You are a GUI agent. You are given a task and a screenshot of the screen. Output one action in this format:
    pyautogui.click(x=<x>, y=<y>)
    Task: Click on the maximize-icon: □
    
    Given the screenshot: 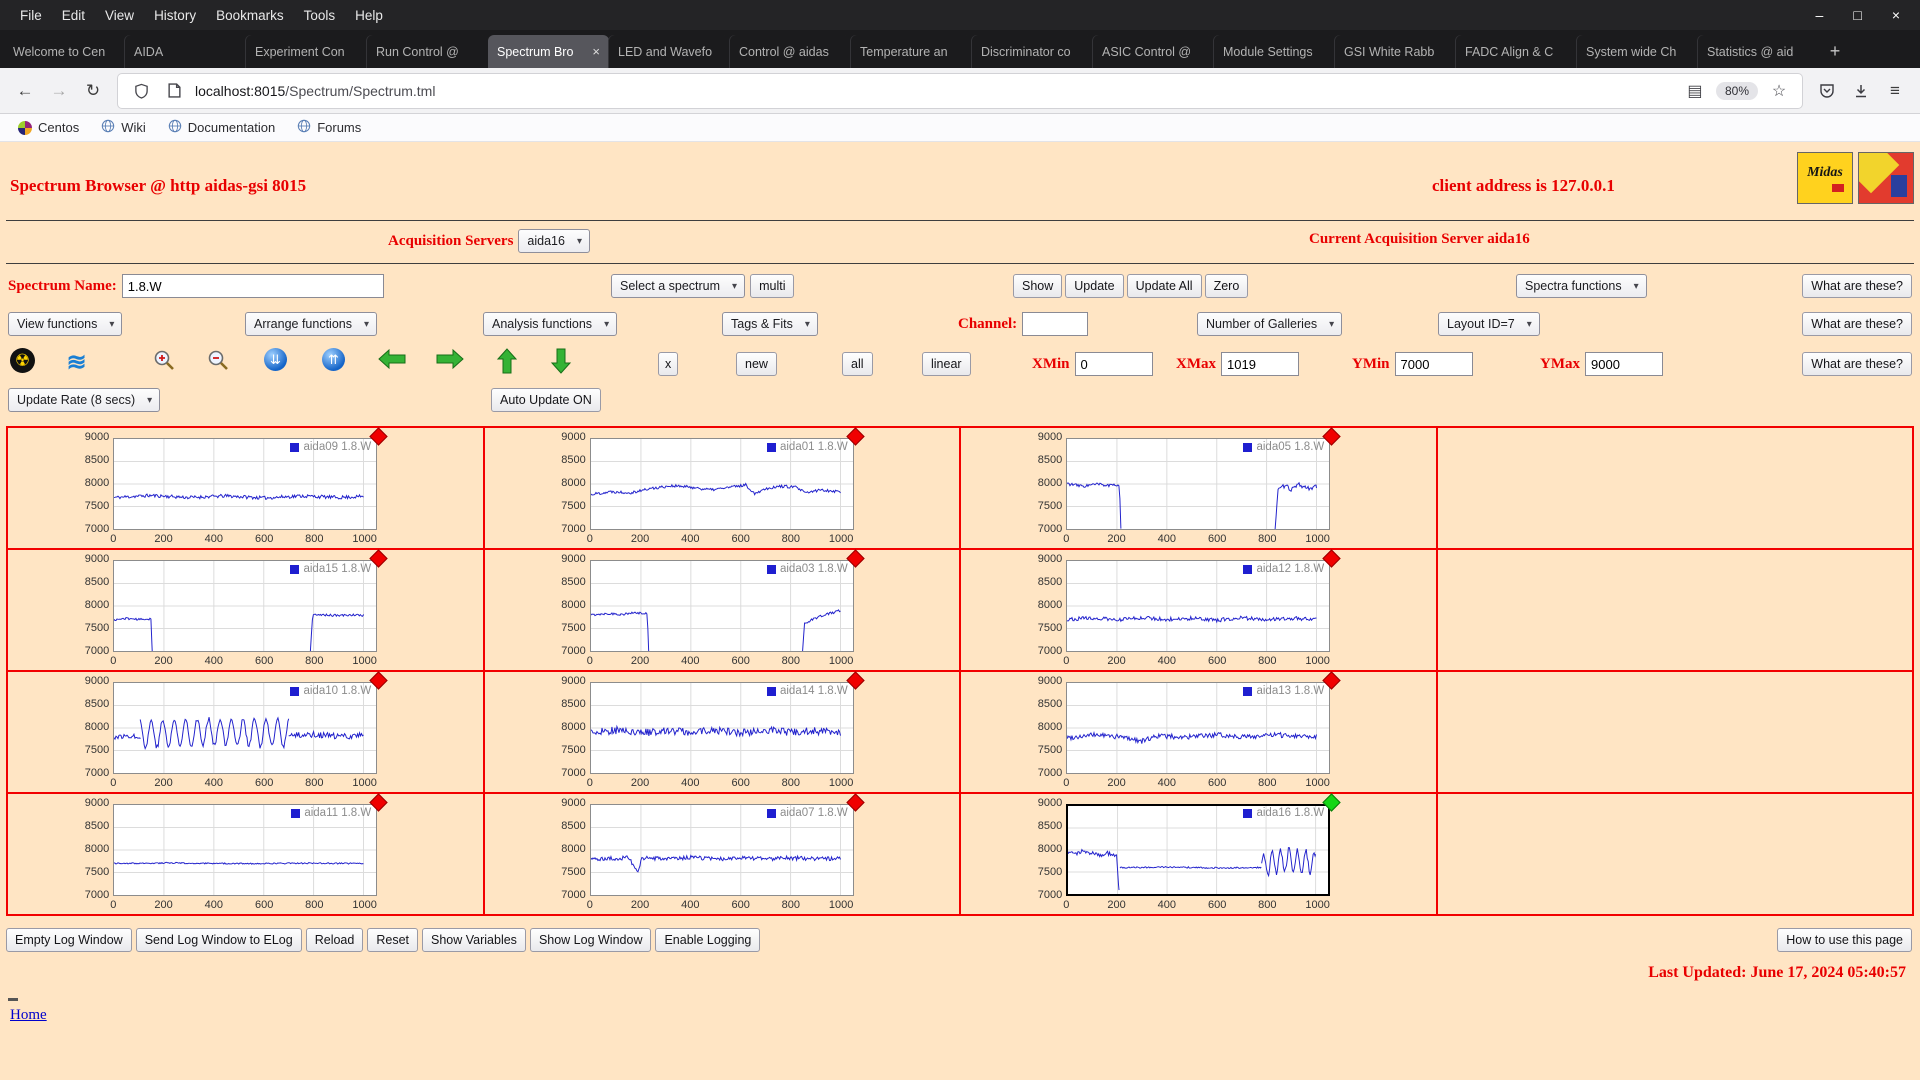 What is the action you would take?
    pyautogui.click(x=1857, y=15)
    